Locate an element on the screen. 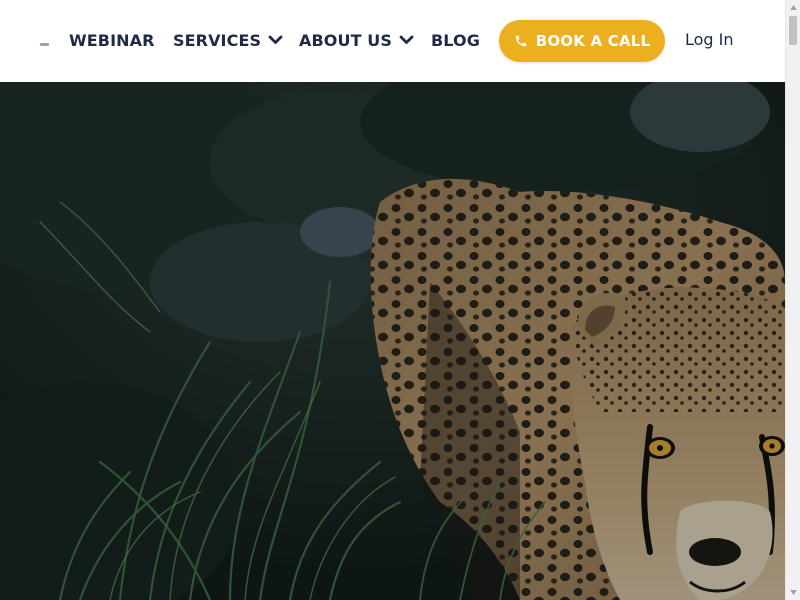 The image size is (800, 600). nav-services-label: SERVICES is located at coordinates (217, 40).